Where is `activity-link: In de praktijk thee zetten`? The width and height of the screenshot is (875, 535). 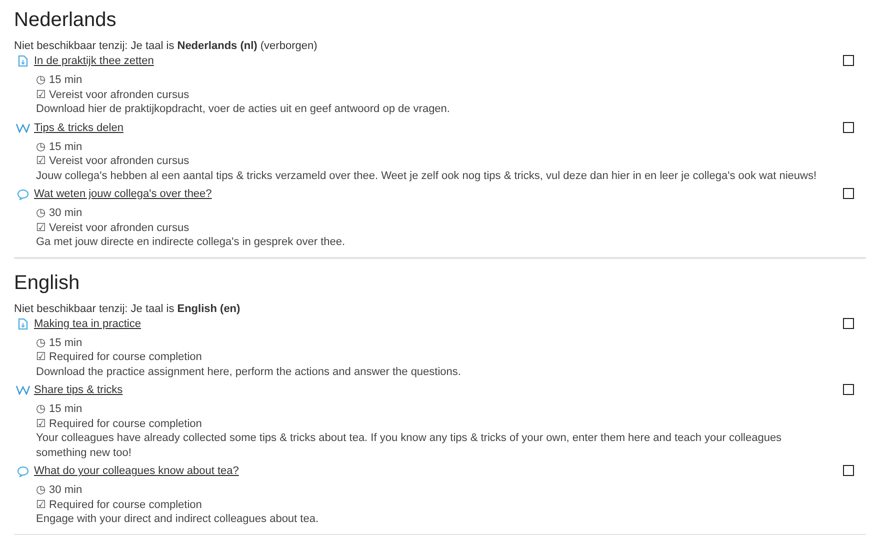
activity-link: In de praktijk thee zetten is located at coordinates (94, 61).